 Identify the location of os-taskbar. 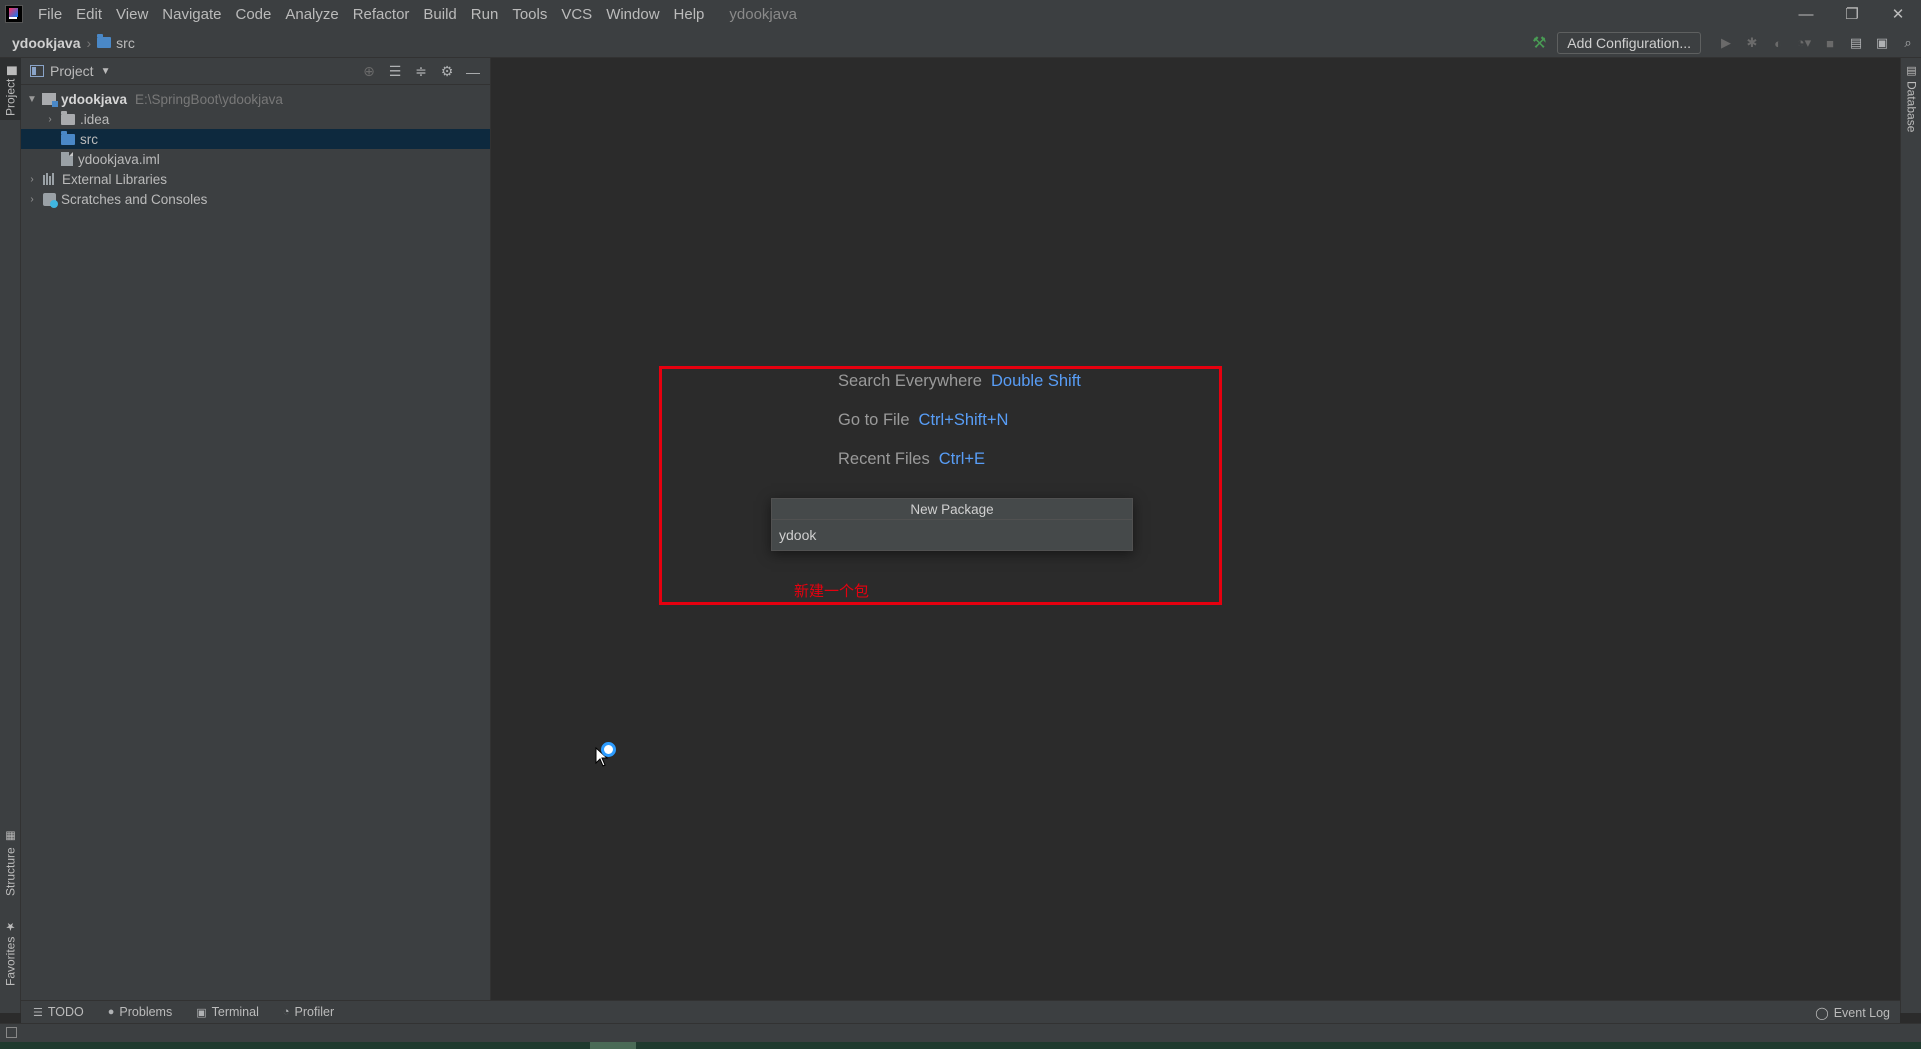
(960, 1045).